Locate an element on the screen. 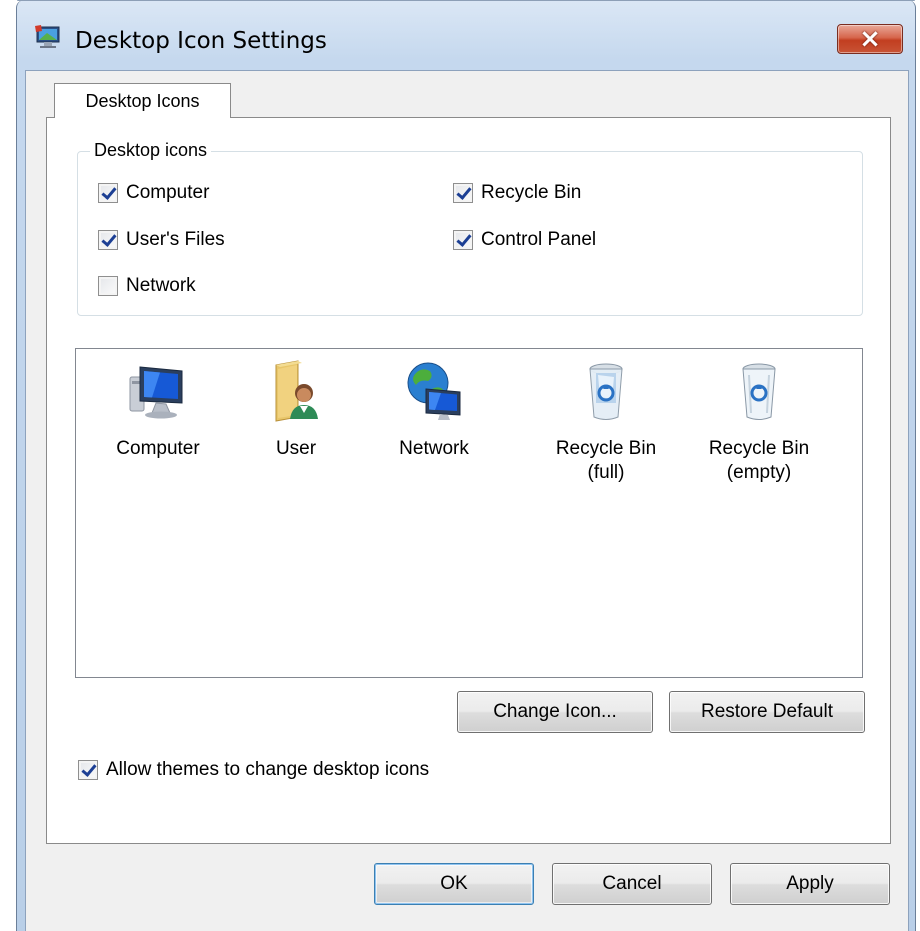 Image resolution: width=920 pixels, height=931 pixels. restore-default-button: Restore Default is located at coordinates (767, 712).